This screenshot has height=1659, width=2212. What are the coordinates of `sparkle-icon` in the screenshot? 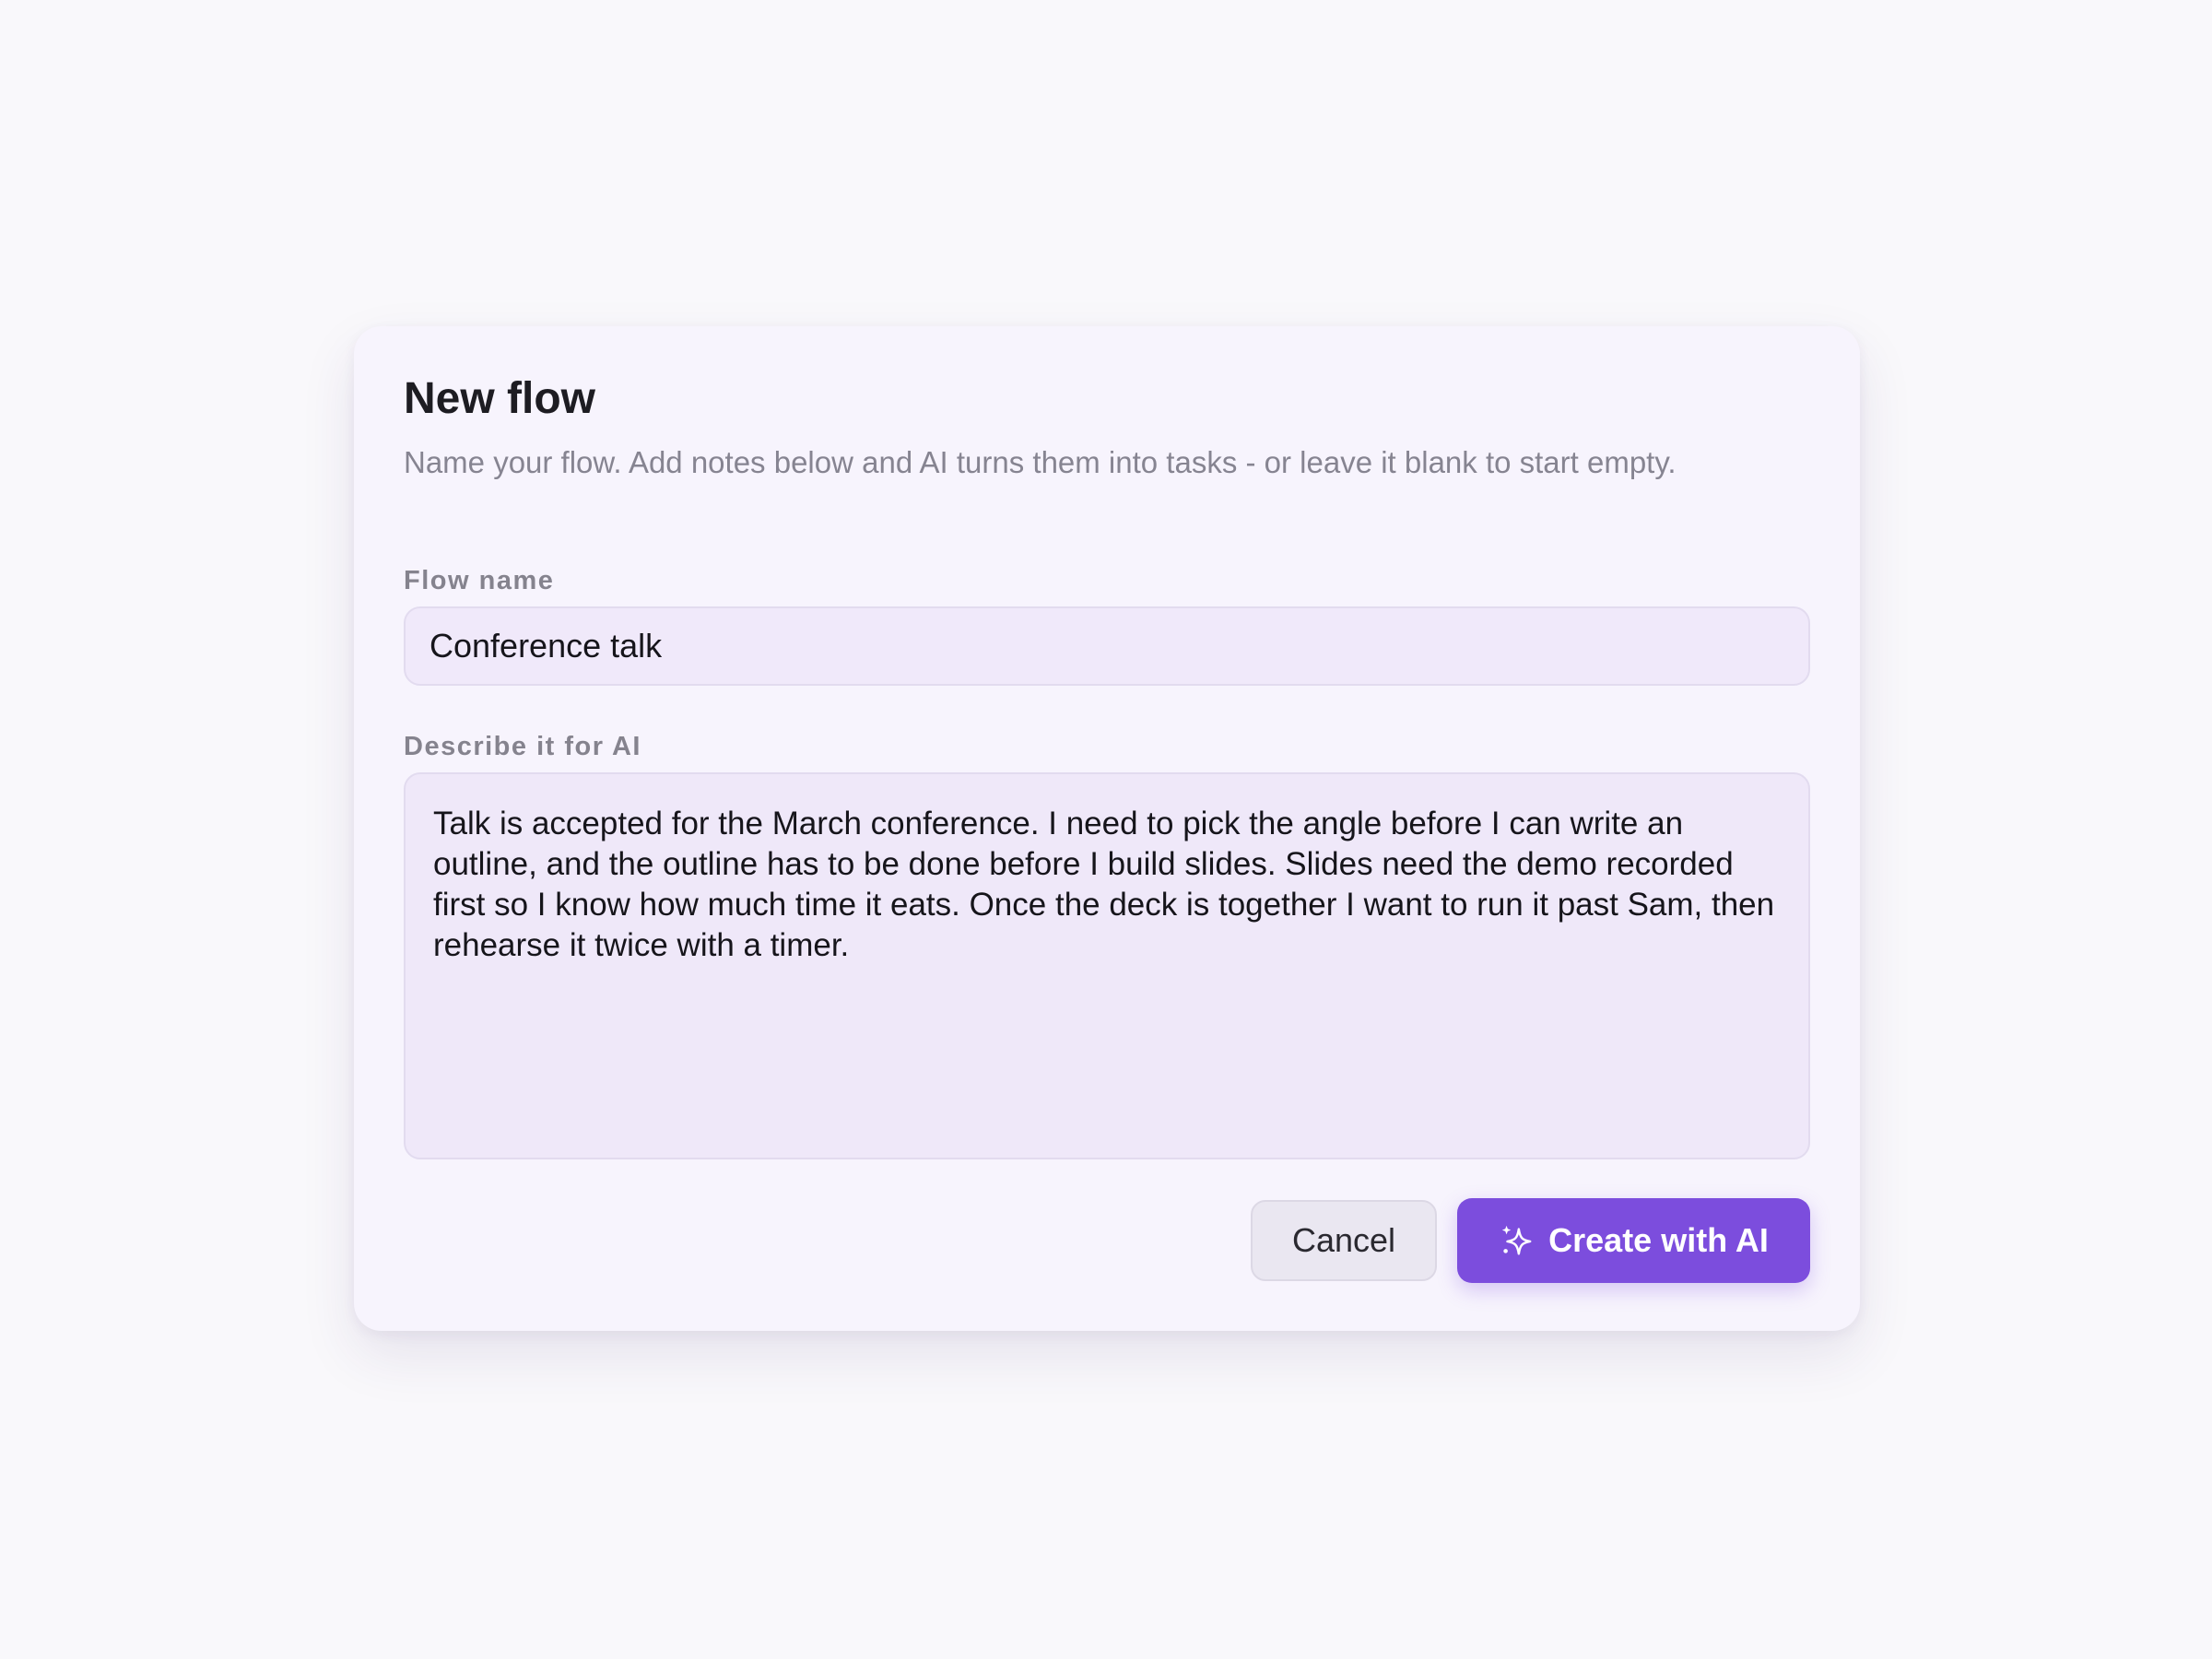 It's located at (1516, 1240).